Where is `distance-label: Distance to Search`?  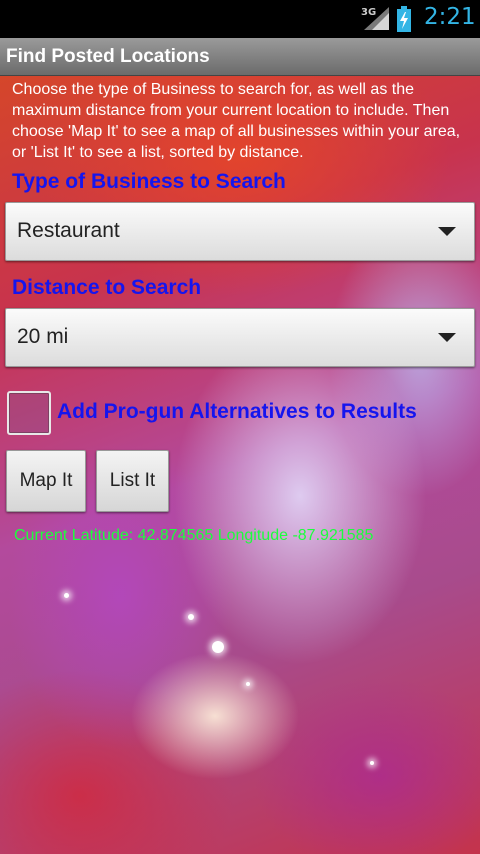
distance-label: Distance to Search is located at coordinates (107, 287).